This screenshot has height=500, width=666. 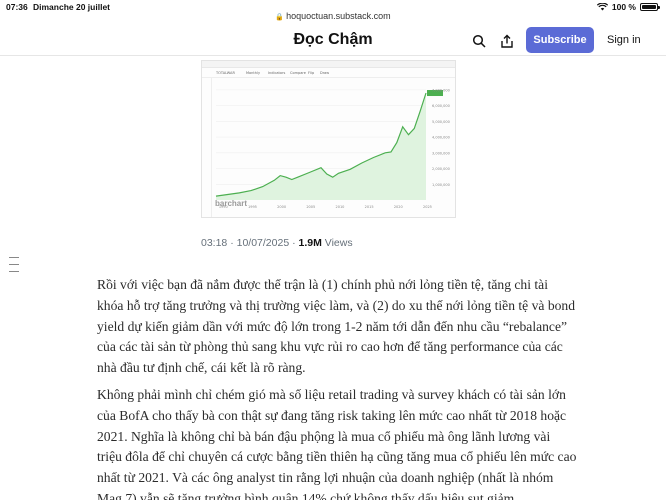 I want to click on tweet-timestamp: 03:18 · 10/07/2025 ·, so click(x=250, y=243).